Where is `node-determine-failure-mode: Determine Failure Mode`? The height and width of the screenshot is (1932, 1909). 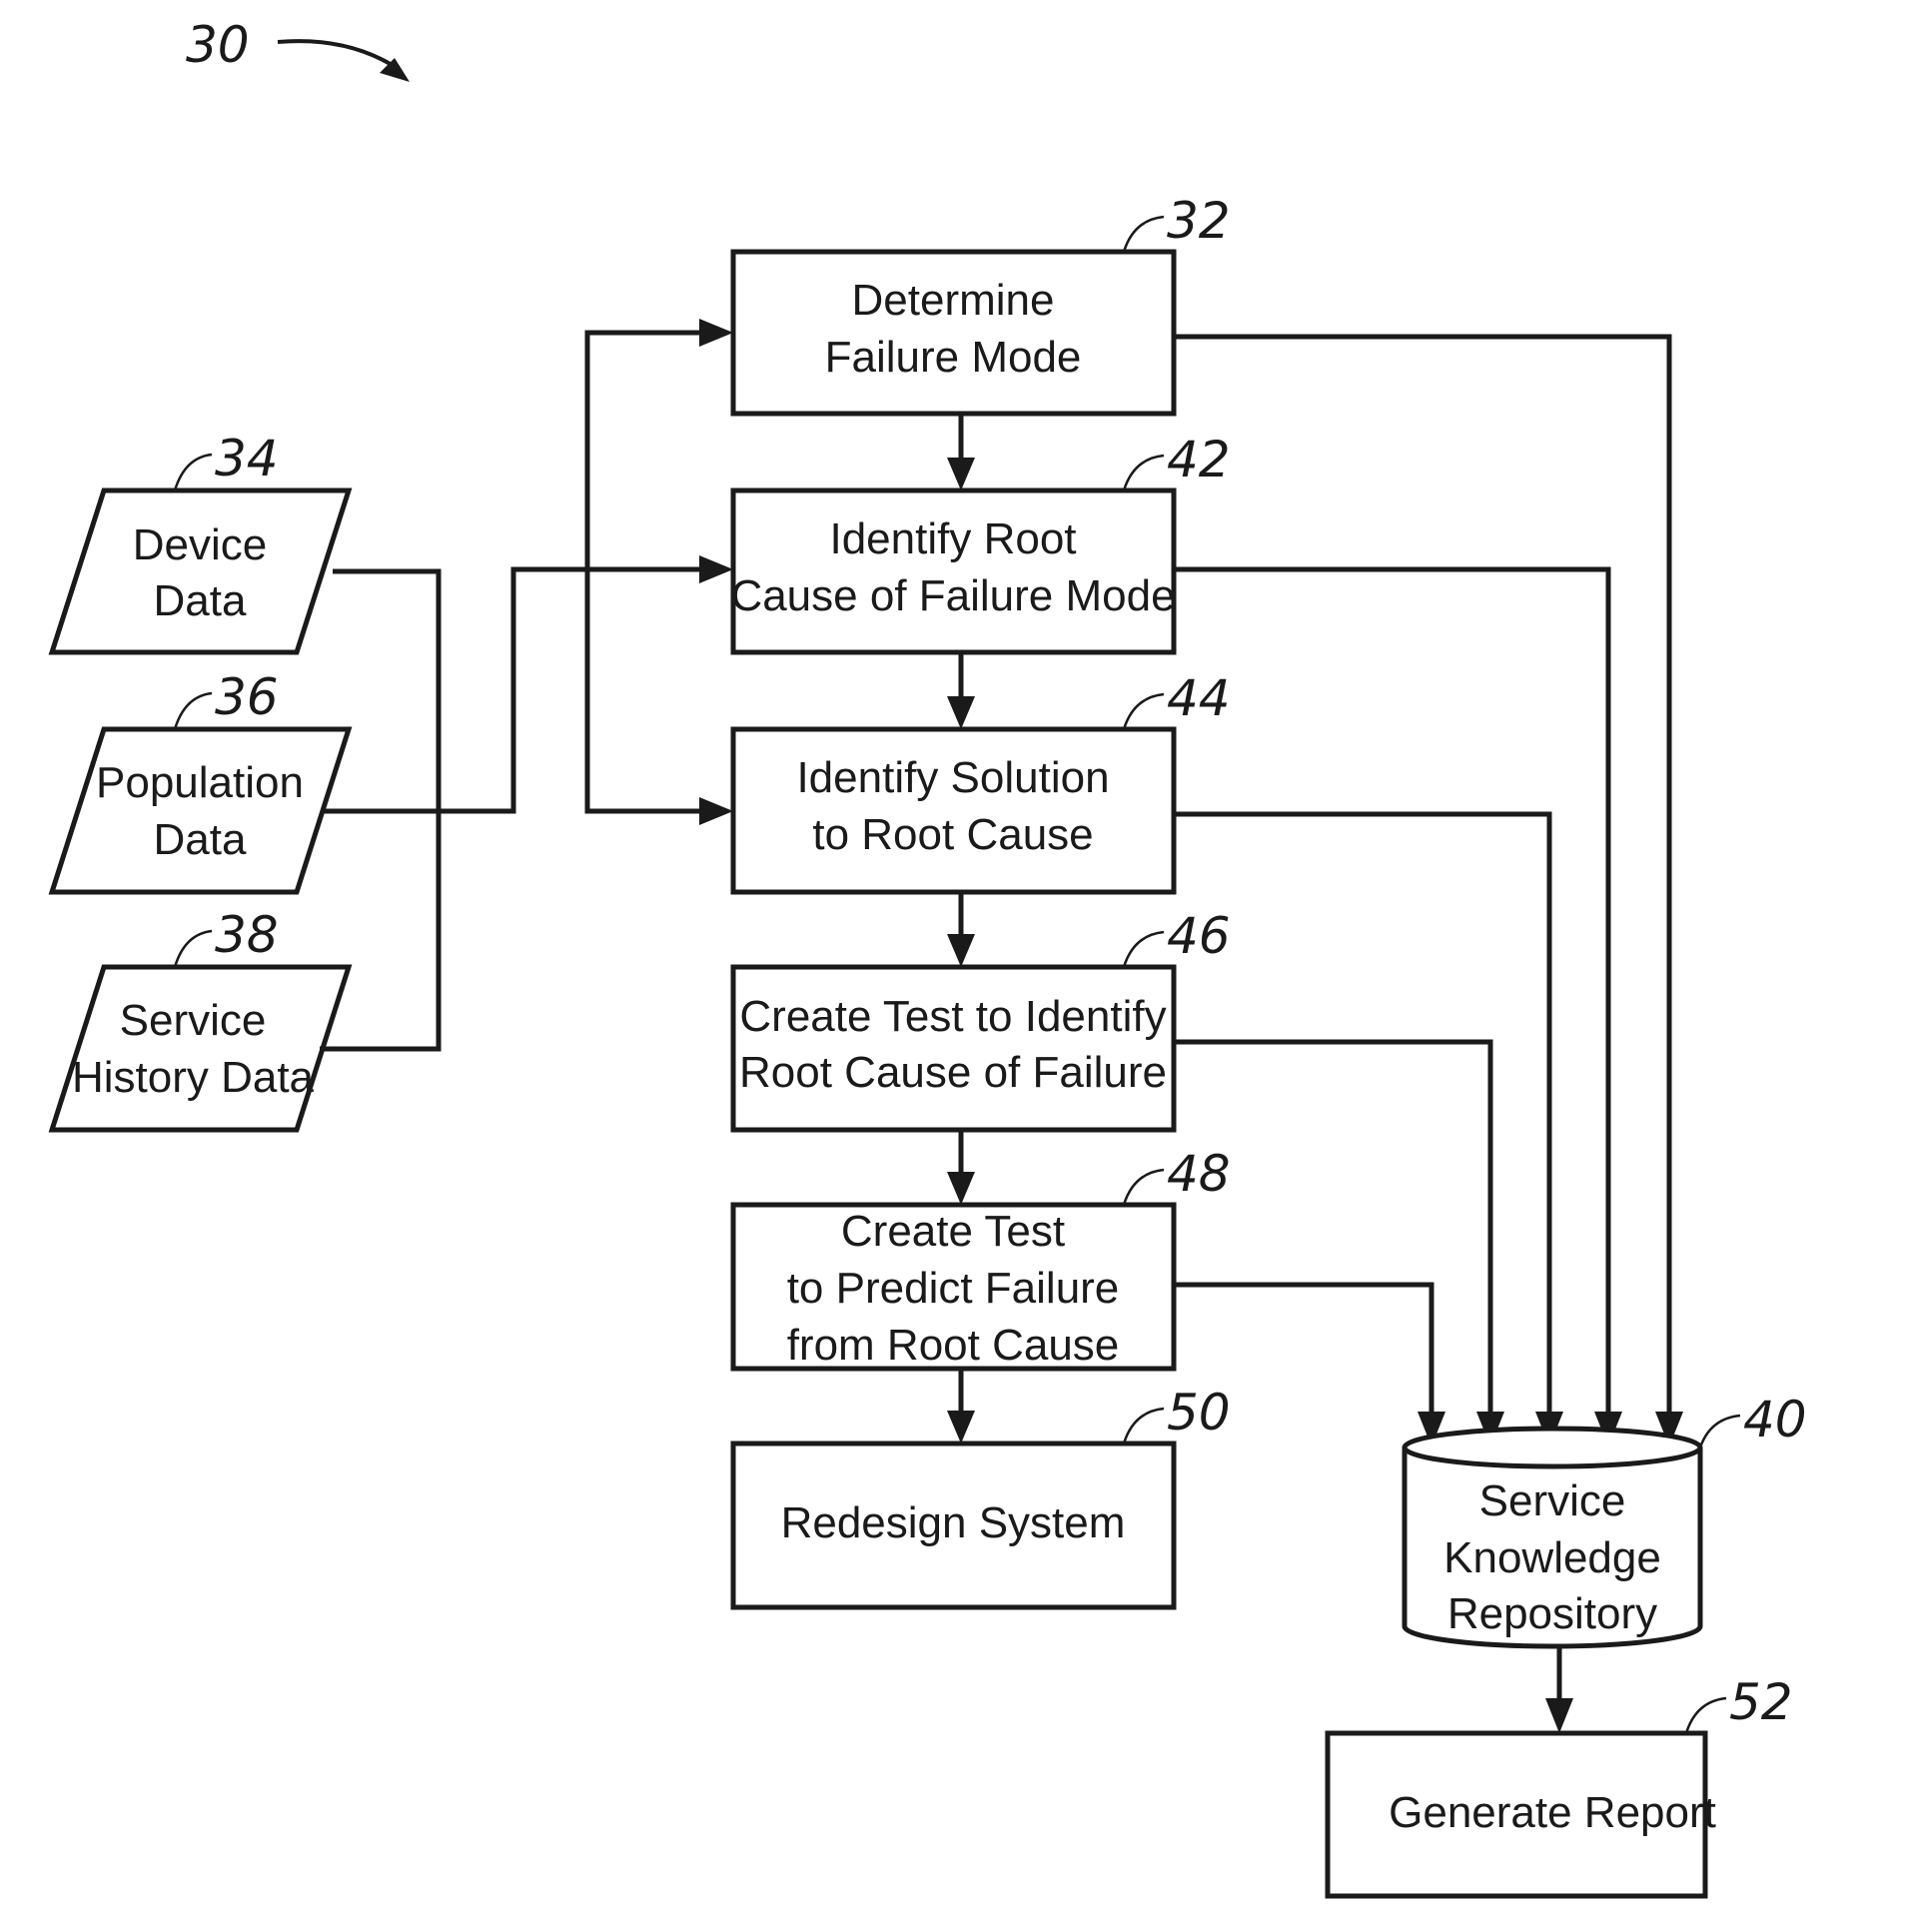
node-determine-failure-mode: Determine Failure Mode is located at coordinates (954, 333).